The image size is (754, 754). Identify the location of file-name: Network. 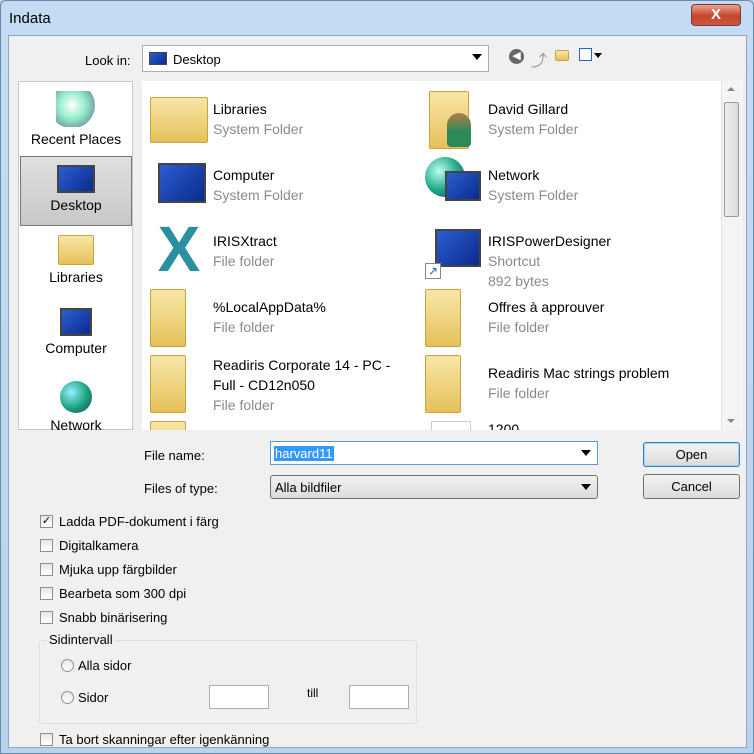
(514, 175).